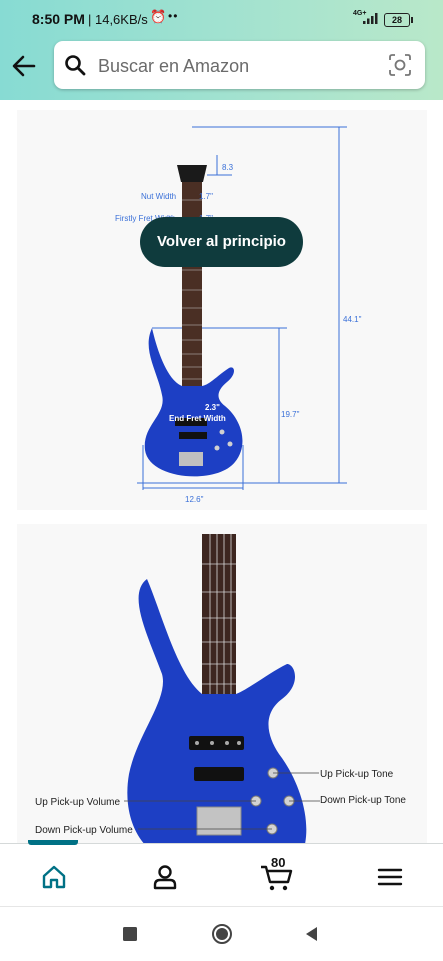 The image size is (443, 961). Describe the element at coordinates (370, 18) in the screenshot. I see `signal-icon` at that location.